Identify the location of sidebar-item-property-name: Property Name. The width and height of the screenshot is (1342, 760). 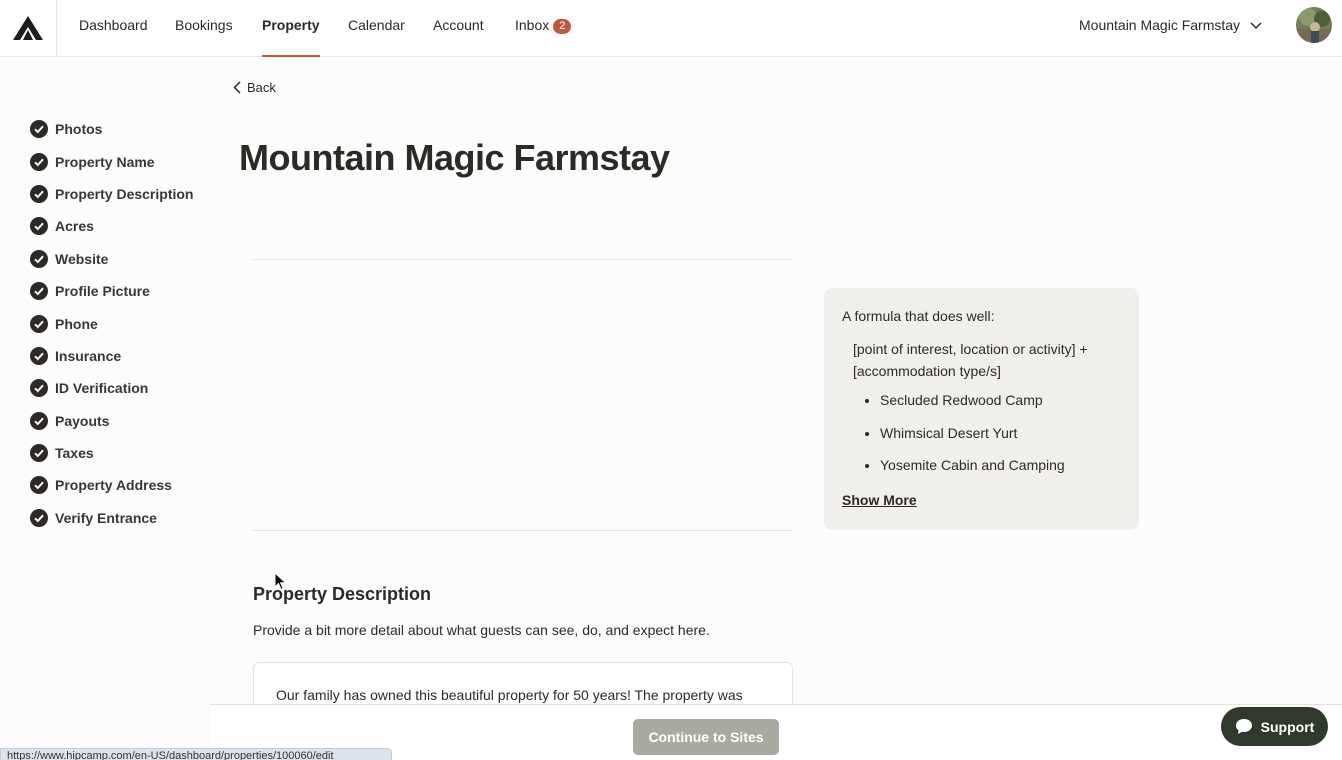
(120, 162).